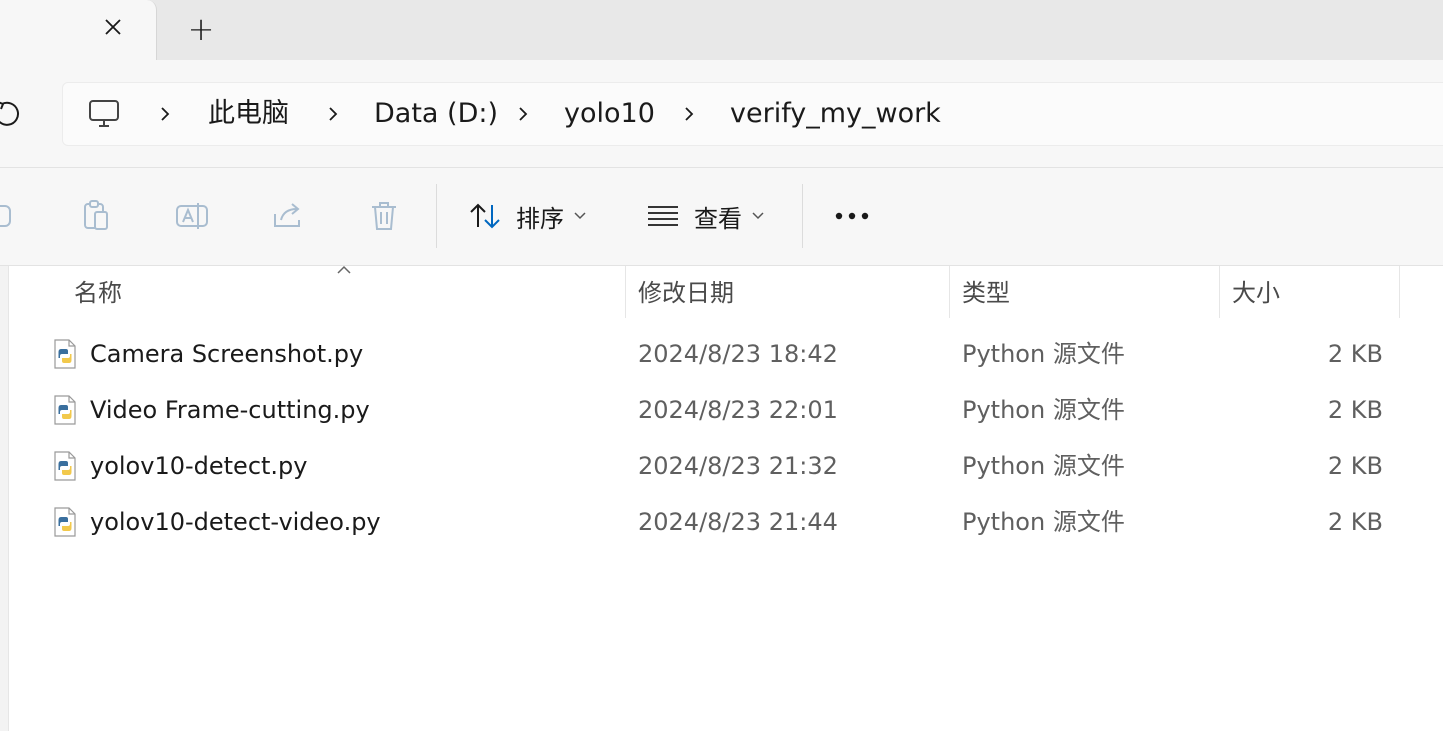  Describe the element at coordinates (738, 410) in the screenshot. I see `file-modified: 2024/8/23 22:01` at that location.